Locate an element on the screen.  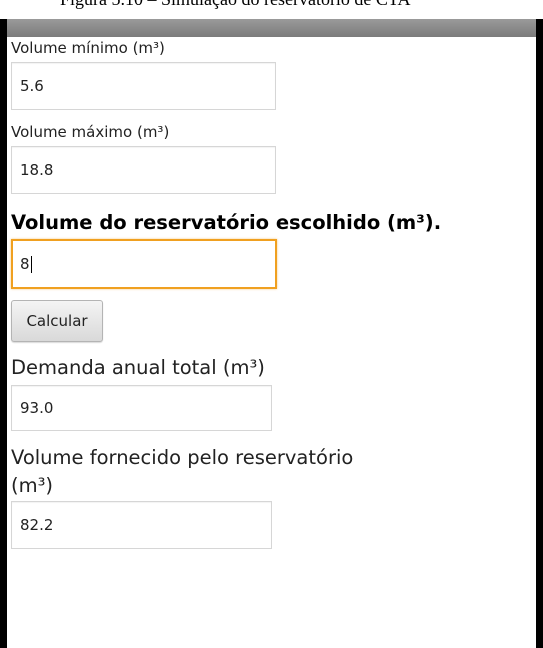
min-volume-label: Volume mínimo (m³) is located at coordinates (88, 48).